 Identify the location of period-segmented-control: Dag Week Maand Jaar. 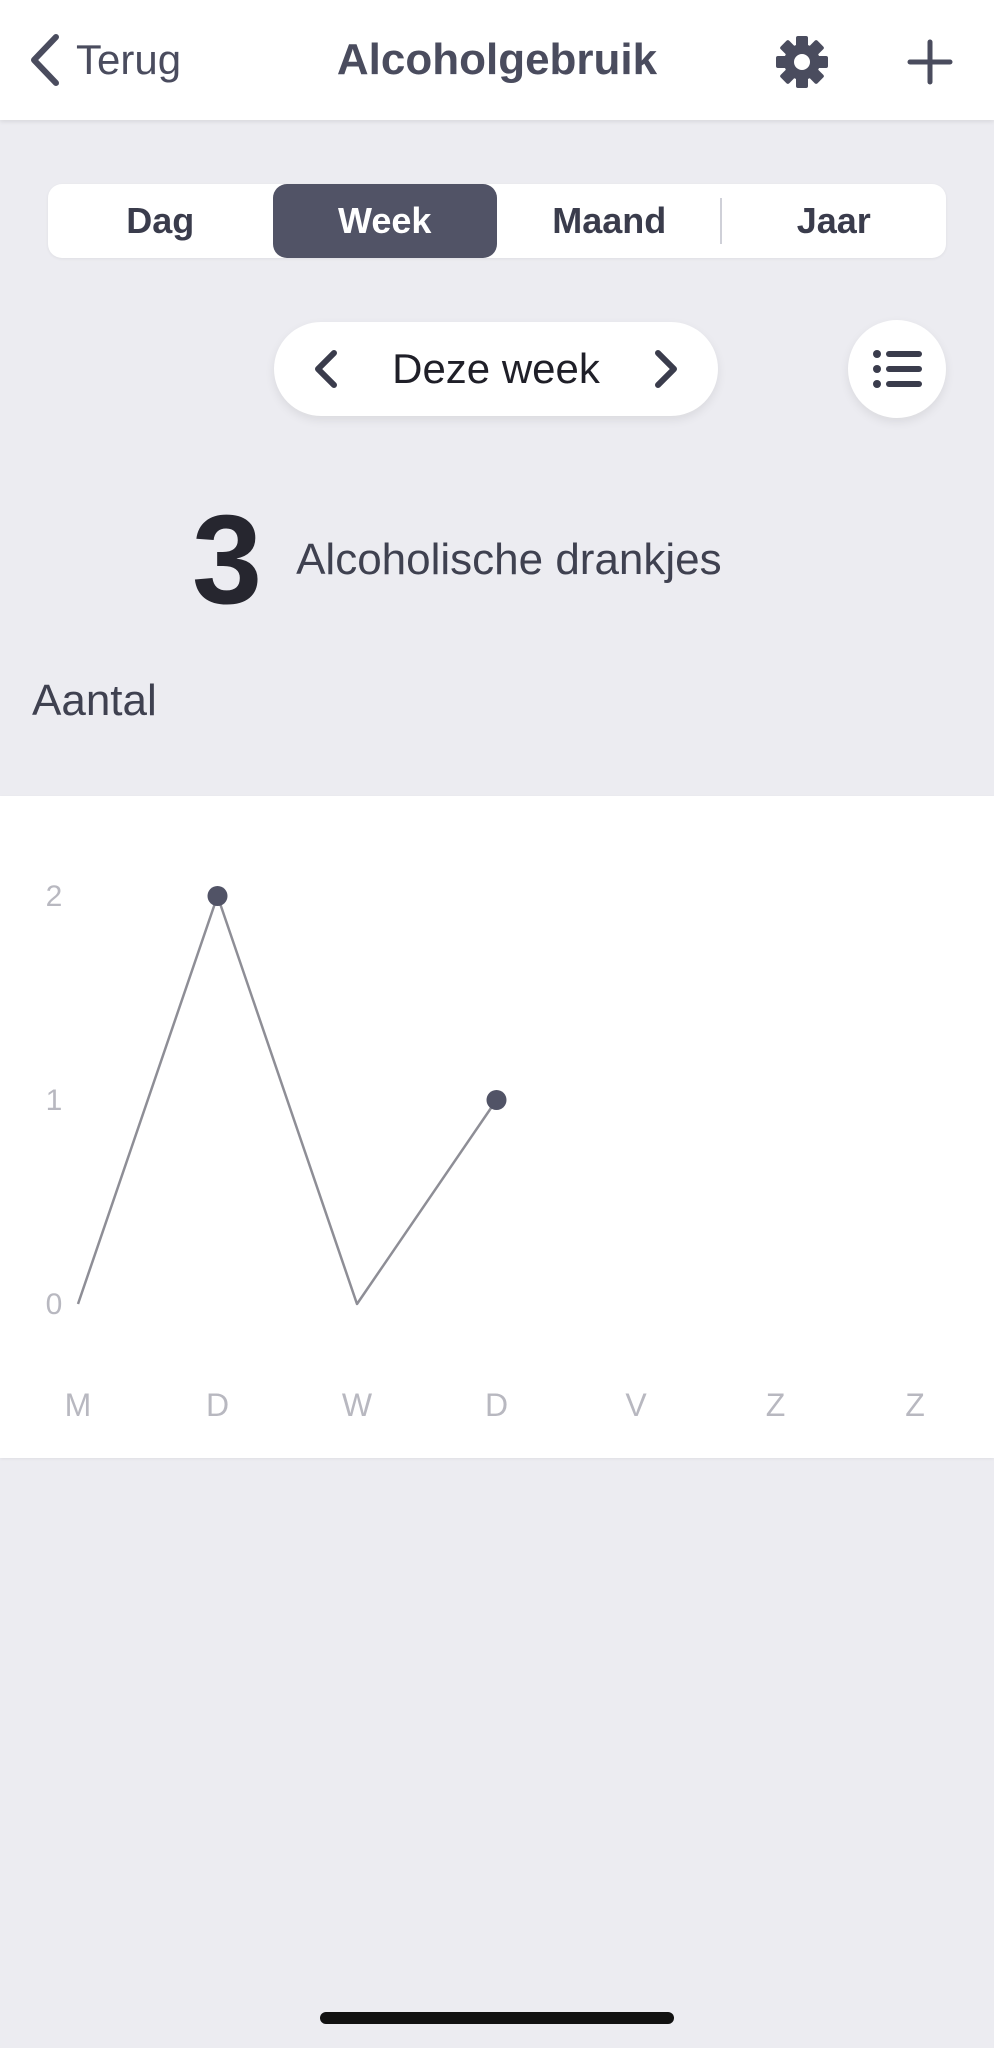
(497, 221).